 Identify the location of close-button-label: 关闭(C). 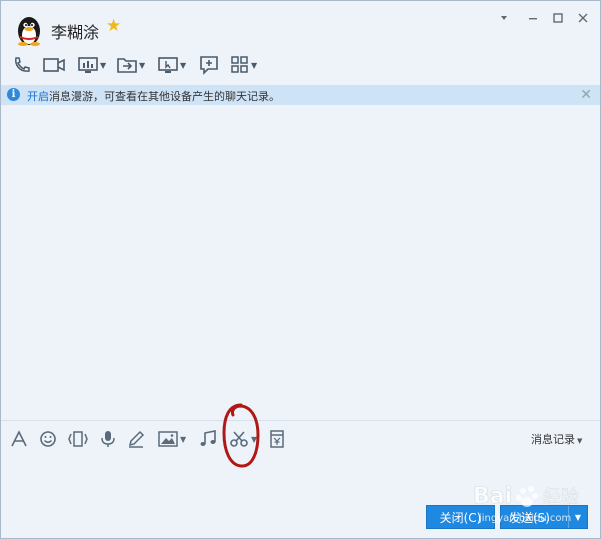
(460, 517).